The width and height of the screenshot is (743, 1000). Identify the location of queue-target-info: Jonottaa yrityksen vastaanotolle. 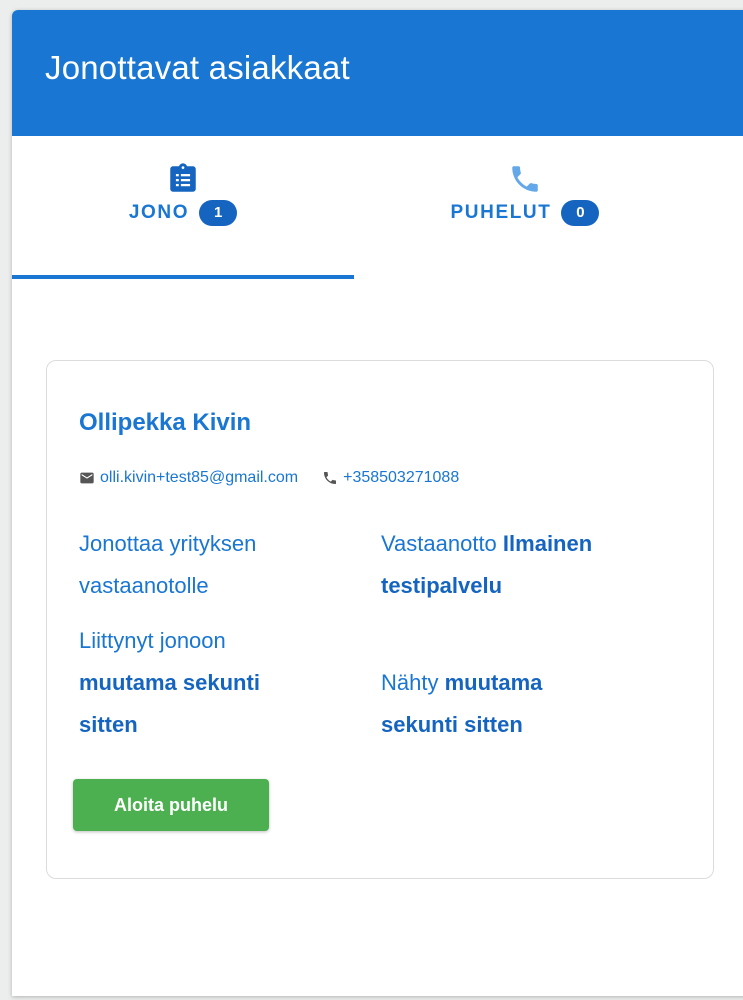
(167, 565).